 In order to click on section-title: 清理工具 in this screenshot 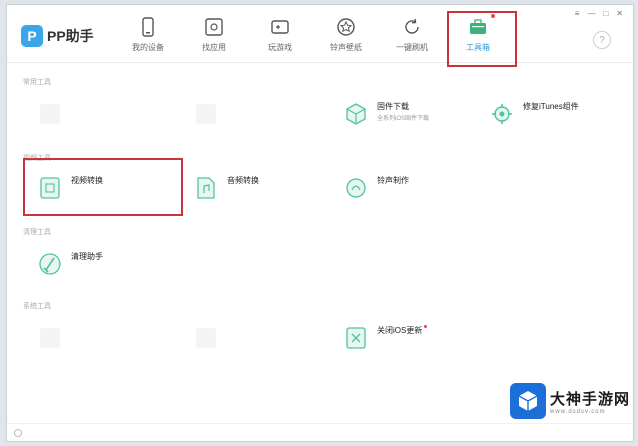, I will do `click(37, 232)`.